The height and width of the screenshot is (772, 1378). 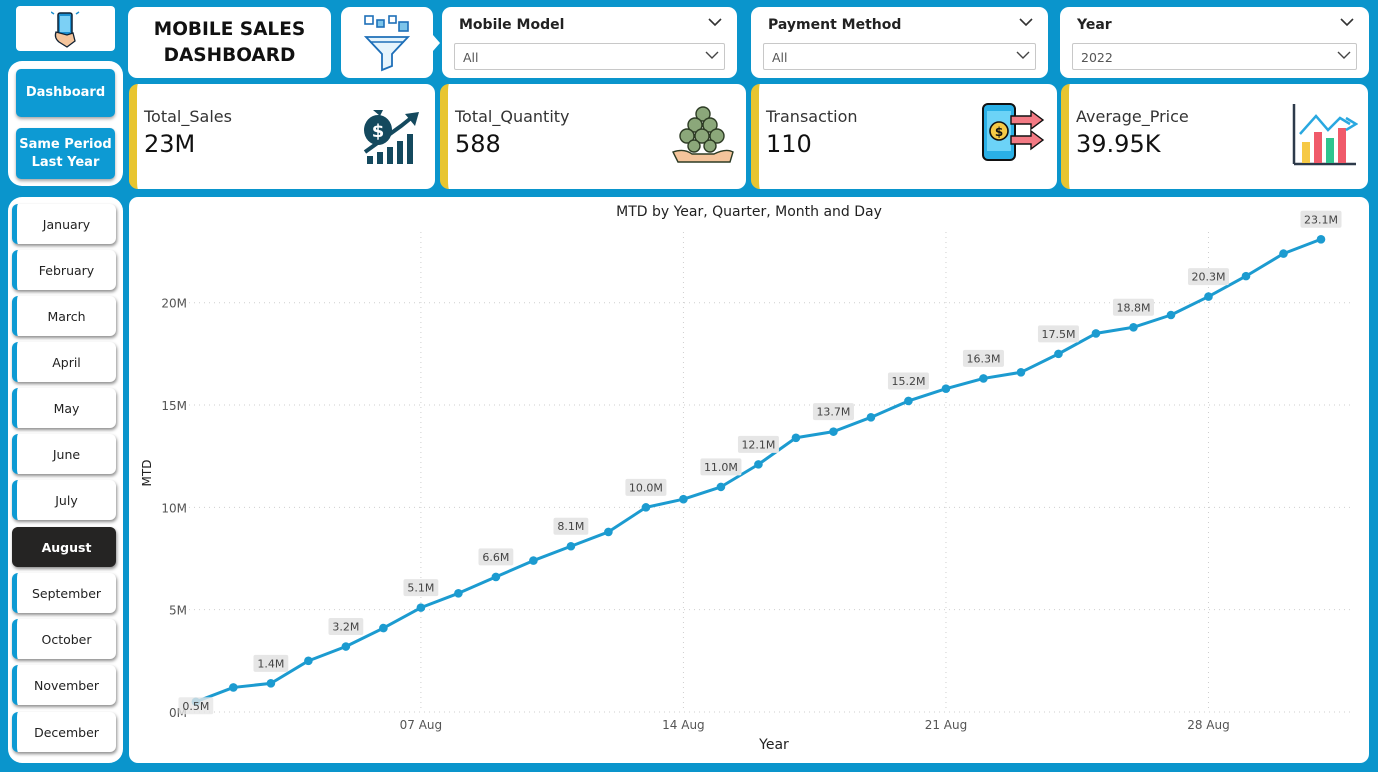 I want to click on month-button-july: July, so click(x=64, y=500).